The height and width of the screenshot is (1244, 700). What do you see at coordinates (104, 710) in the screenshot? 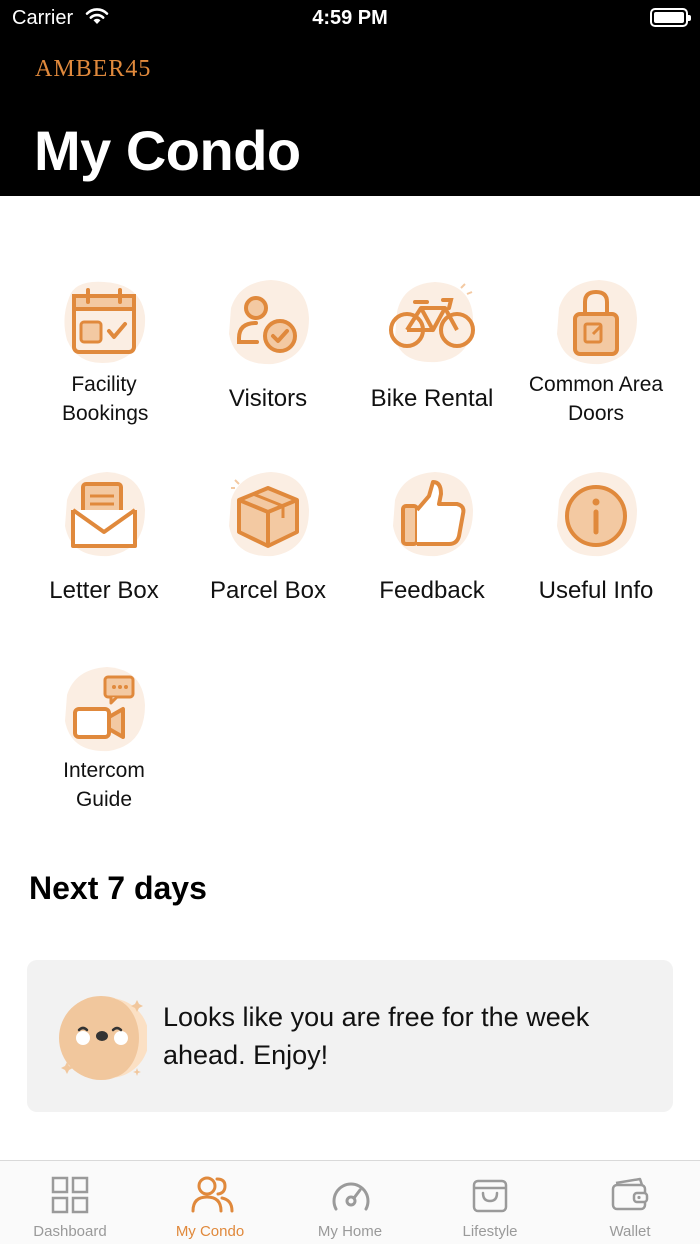
I see `video-chat-icon` at bounding box center [104, 710].